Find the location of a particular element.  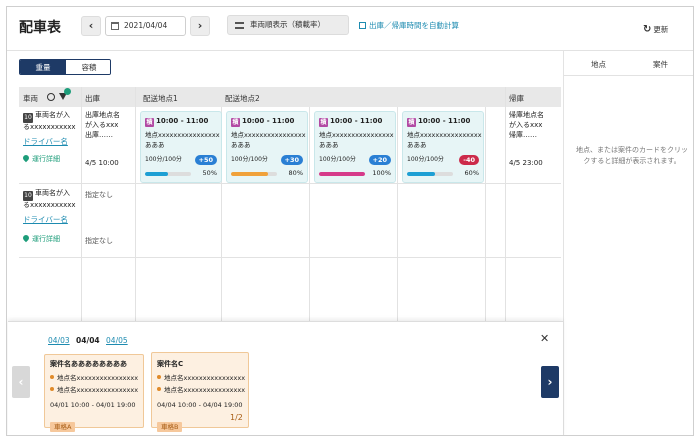

next-date-button: › is located at coordinates (200, 26).